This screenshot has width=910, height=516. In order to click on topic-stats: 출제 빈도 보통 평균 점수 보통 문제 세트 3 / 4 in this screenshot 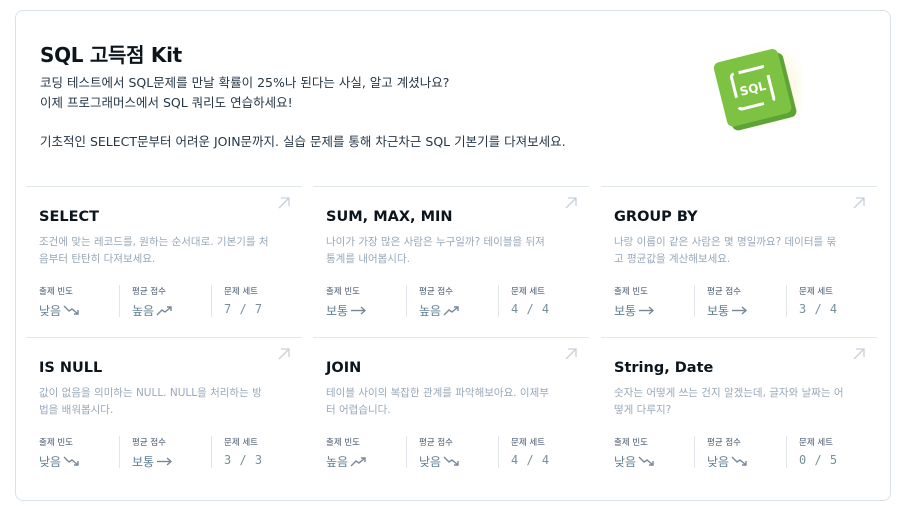, I will do `click(739, 302)`.